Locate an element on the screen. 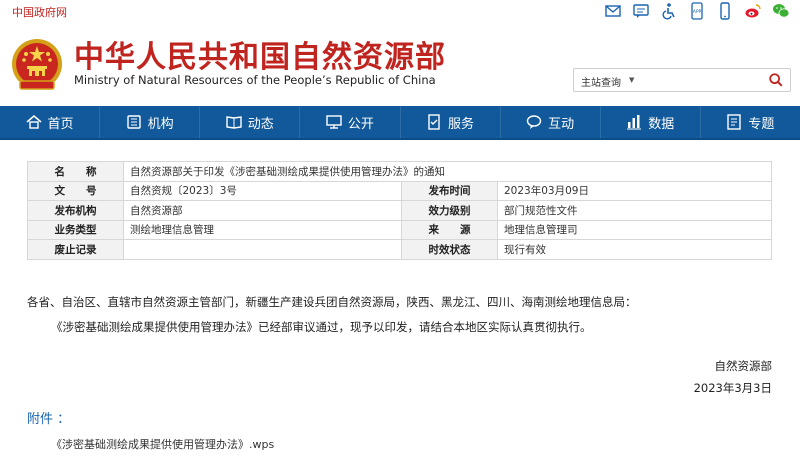 This screenshot has height=467, width=800. document-date: 2023年3月3日 is located at coordinates (732, 388).